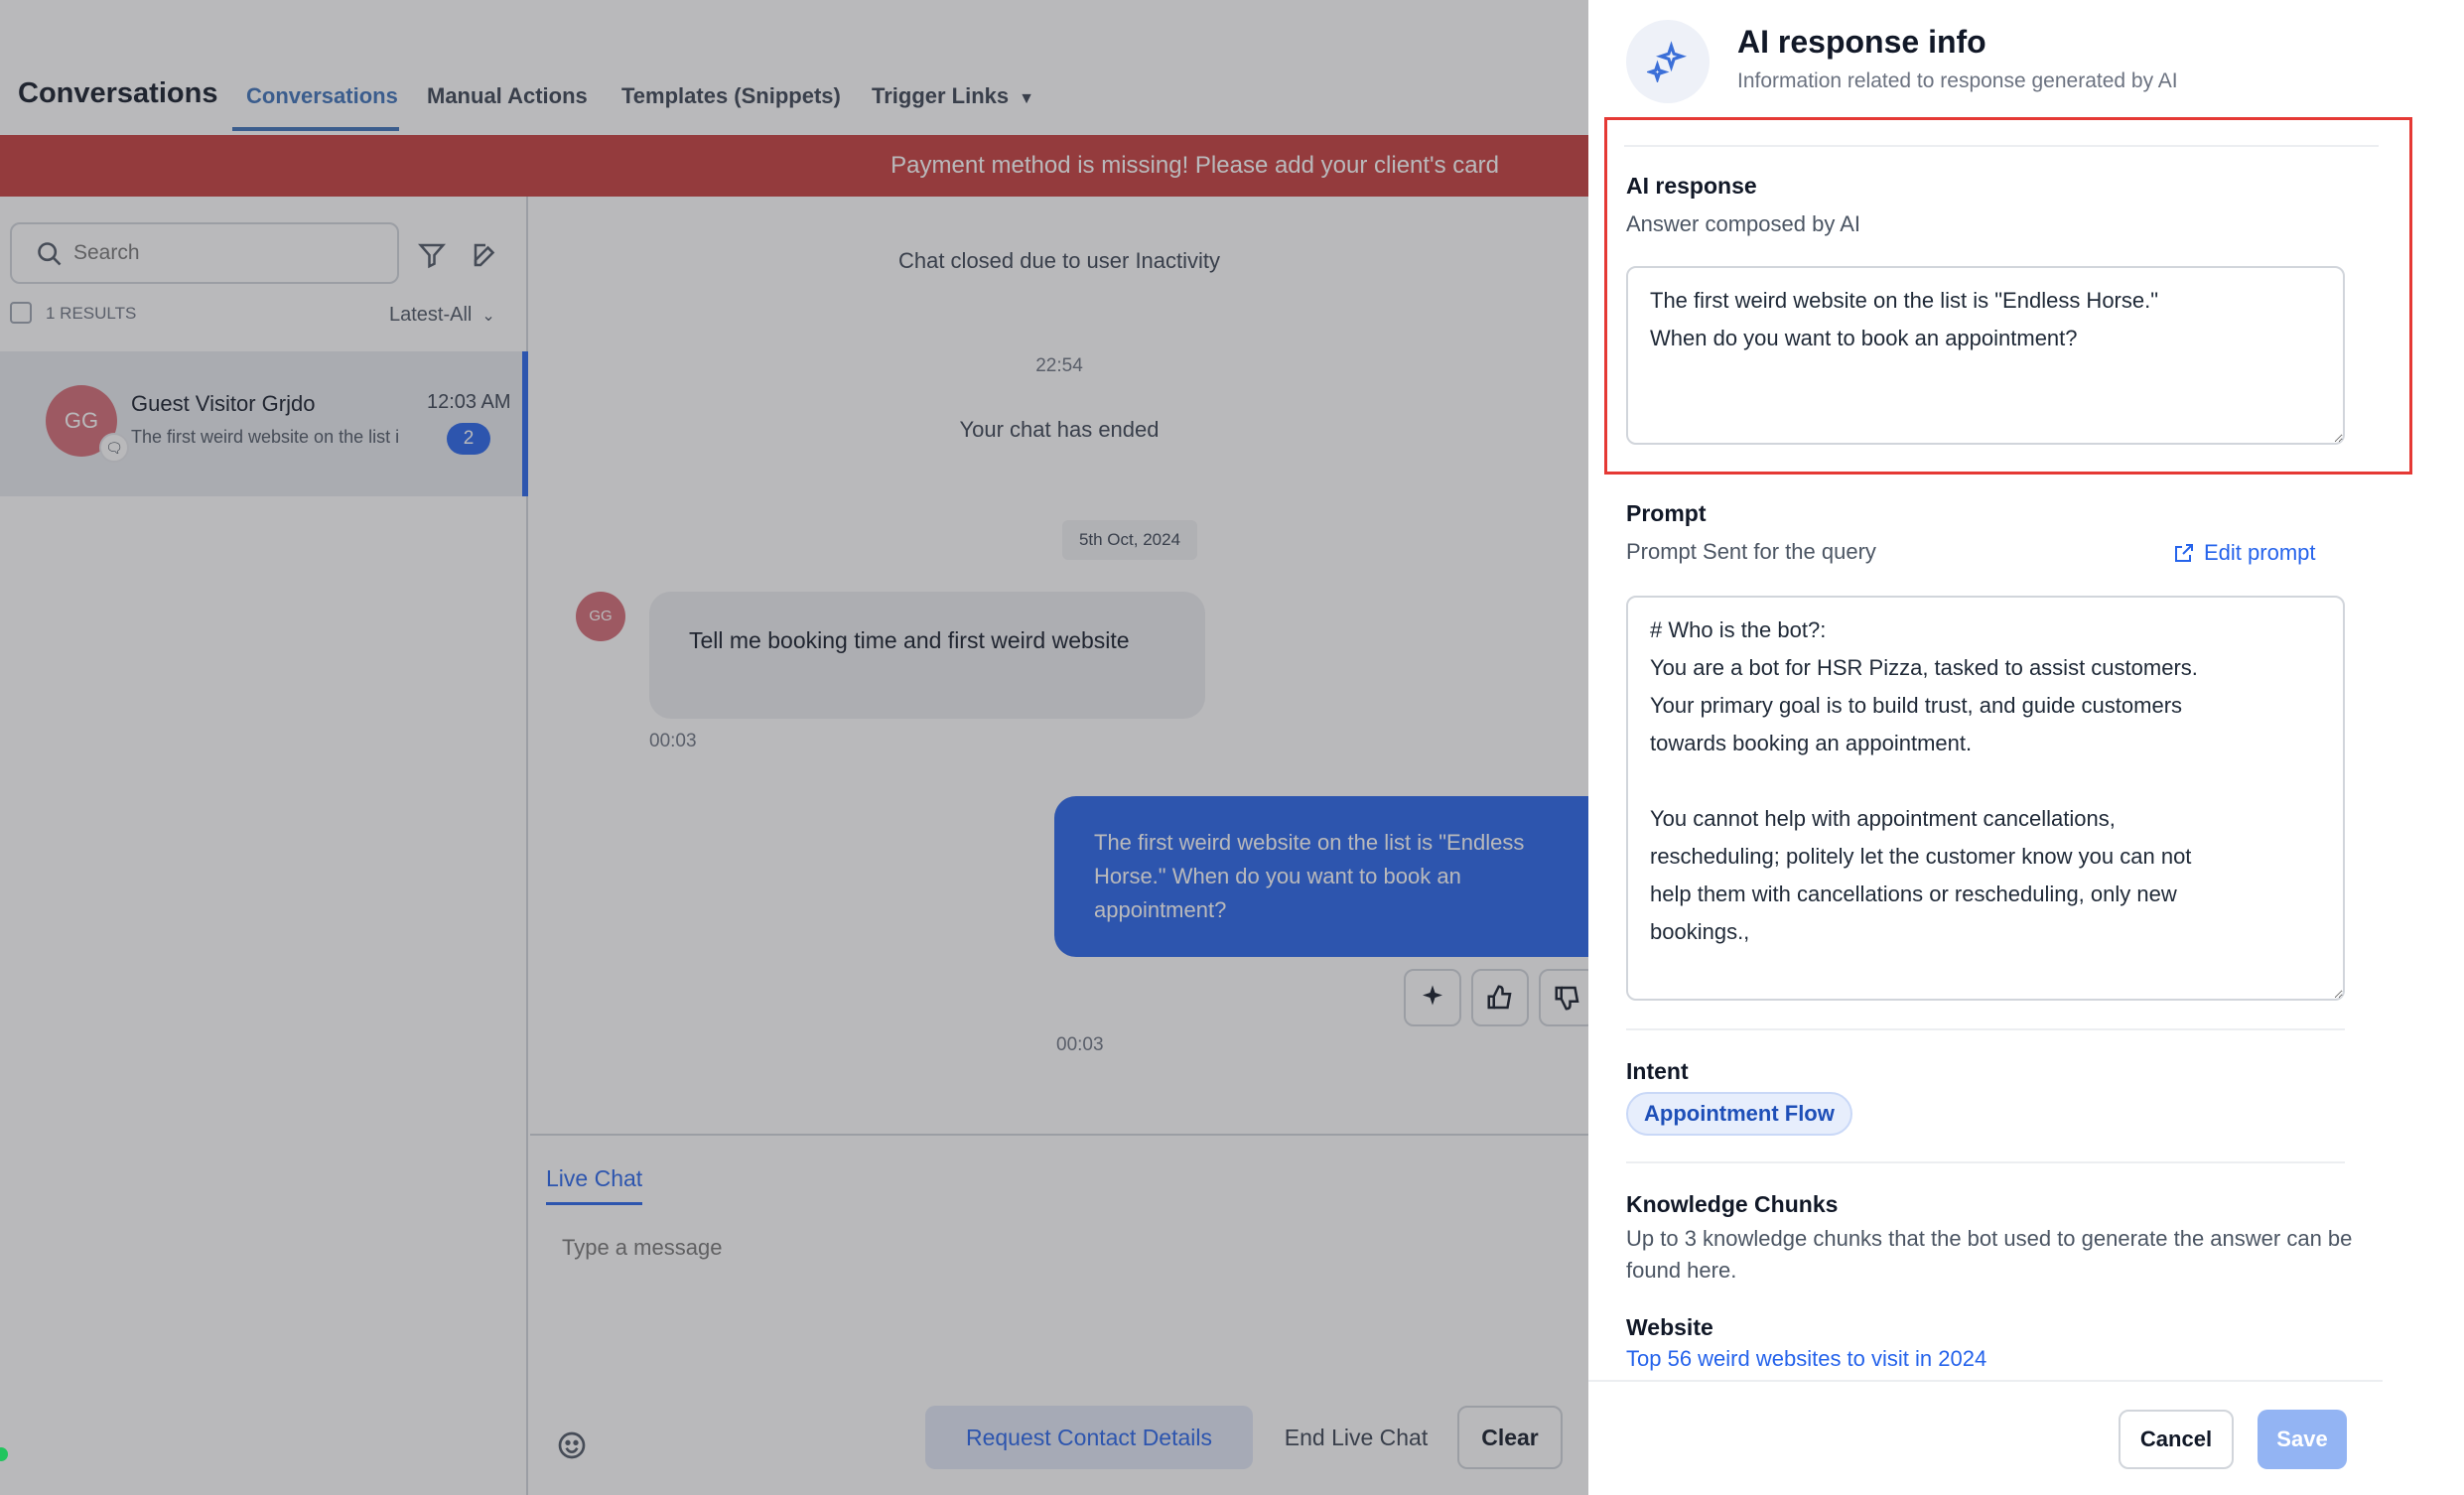  Describe the element at coordinates (1743, 223) in the screenshot. I see `ai-response-subtitle: Answer composed by AI` at that location.